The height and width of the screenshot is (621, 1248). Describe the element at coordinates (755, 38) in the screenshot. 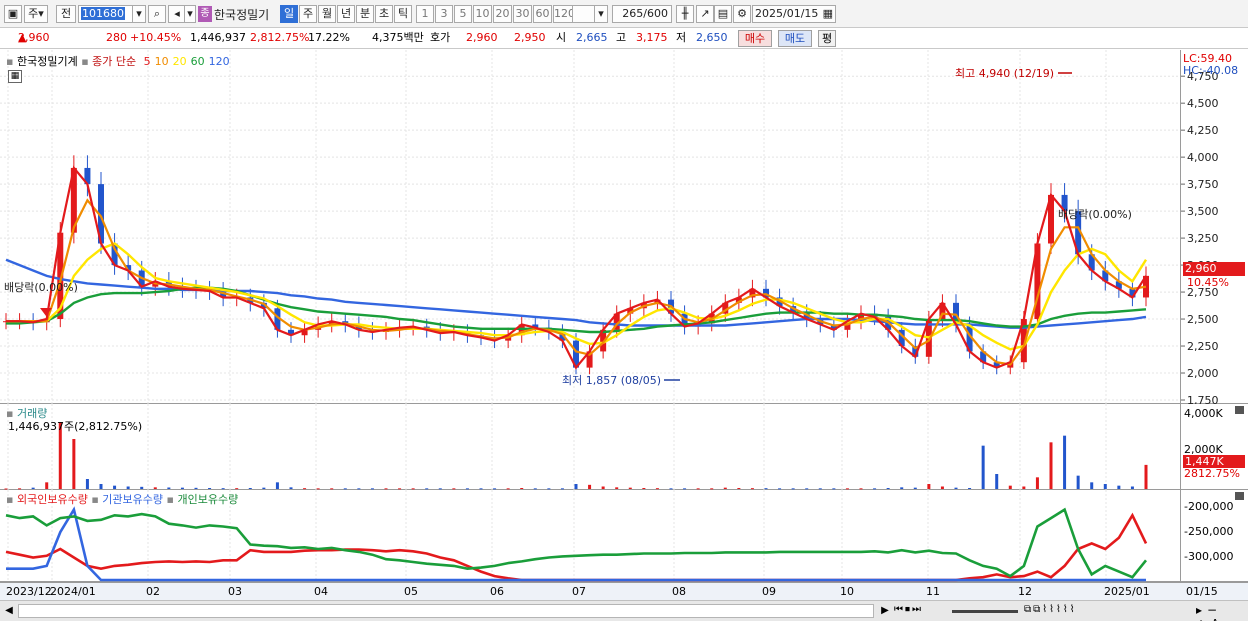

I see `buy-button: 매수` at that location.